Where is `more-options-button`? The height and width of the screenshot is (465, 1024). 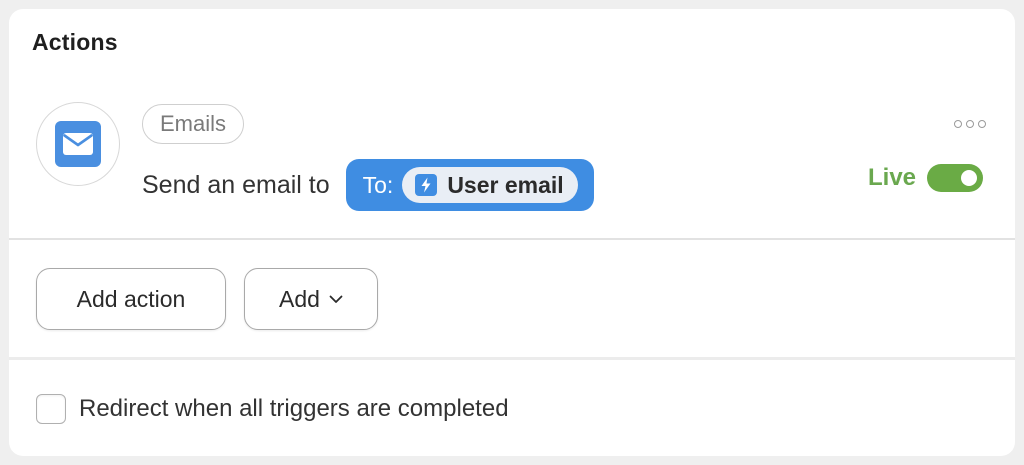
more-options-button is located at coordinates (970, 124).